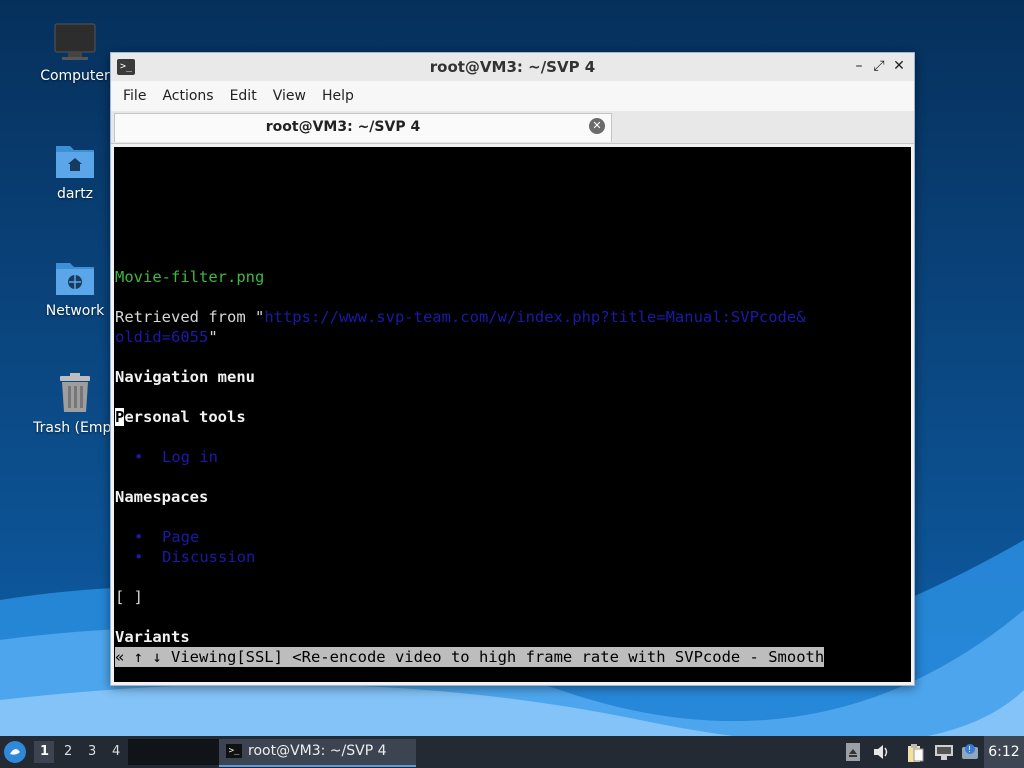  What do you see at coordinates (190, 317) in the screenshot?
I see `retrieved-prefix: Retrieved from "` at bounding box center [190, 317].